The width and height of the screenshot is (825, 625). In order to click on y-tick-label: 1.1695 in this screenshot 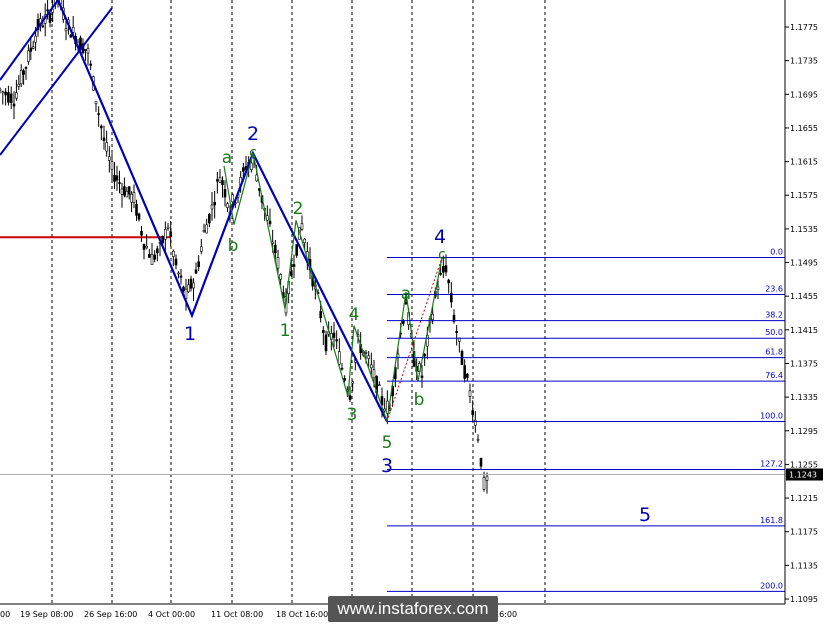, I will do `click(804, 94)`.